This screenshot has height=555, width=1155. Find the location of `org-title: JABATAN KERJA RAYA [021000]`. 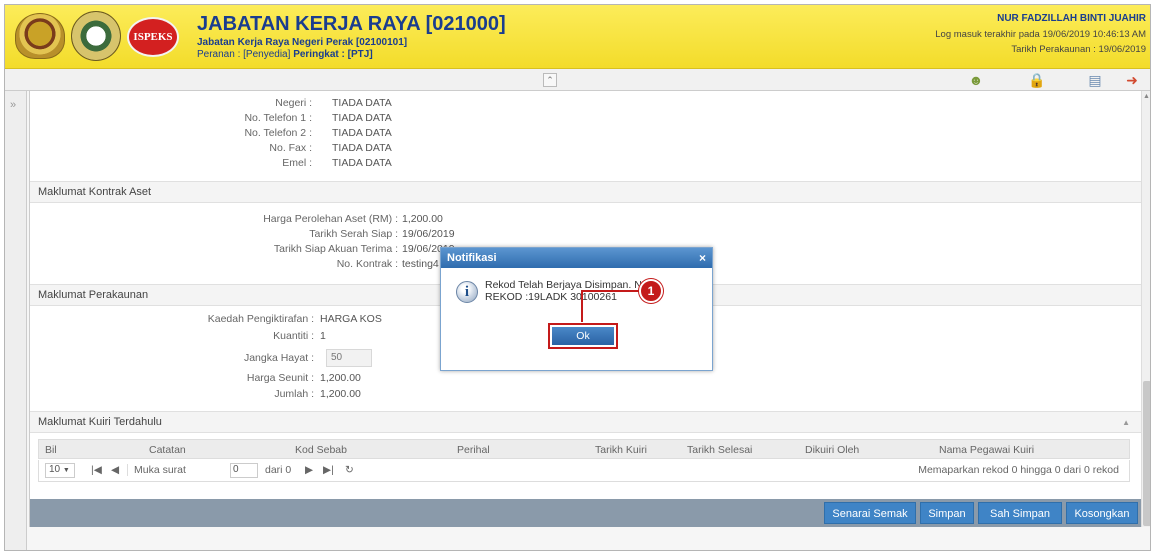

org-title: JABATAN KERJA RAYA [021000] is located at coordinates (351, 24).